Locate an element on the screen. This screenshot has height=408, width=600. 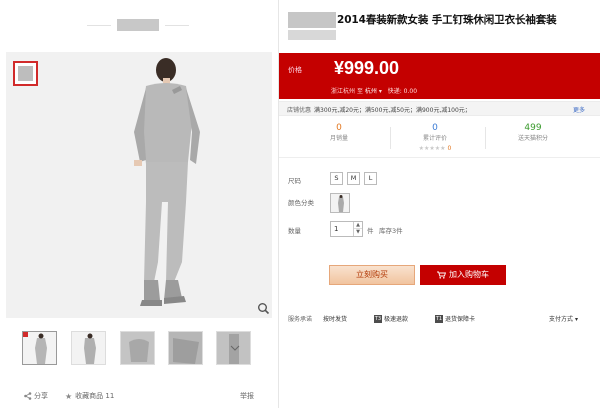
quantity-label: 数量 is located at coordinates (294, 231).